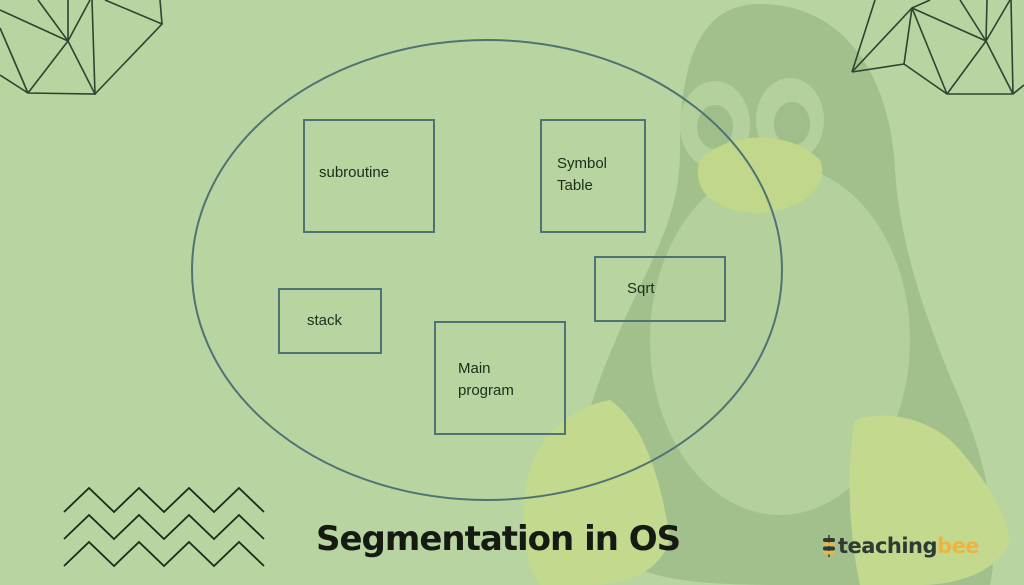 The height and width of the screenshot is (585, 1024). I want to click on slide-title: Segmentation in OS, so click(498, 539).